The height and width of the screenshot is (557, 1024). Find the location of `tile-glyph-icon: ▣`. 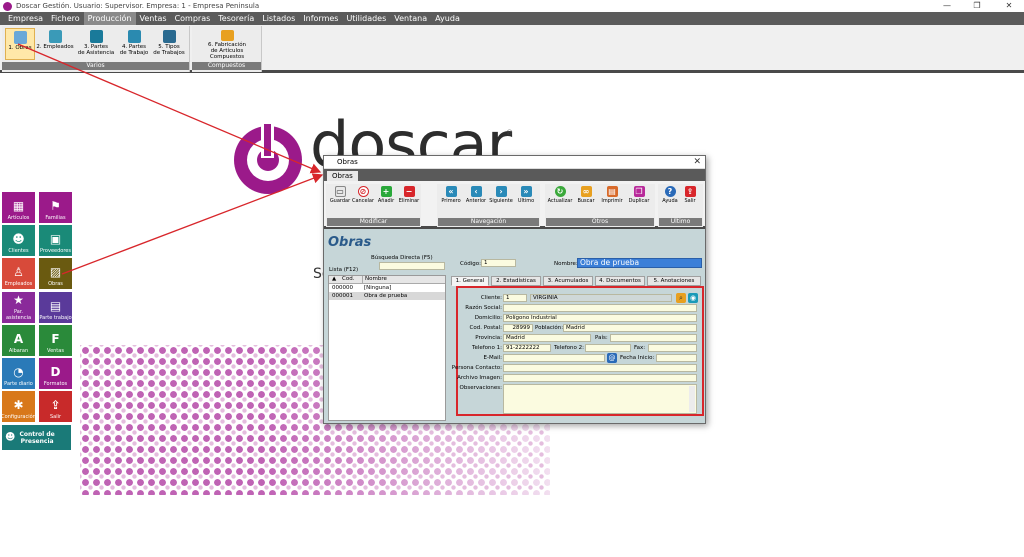

tile-glyph-icon: ▣ is located at coordinates (55, 239).